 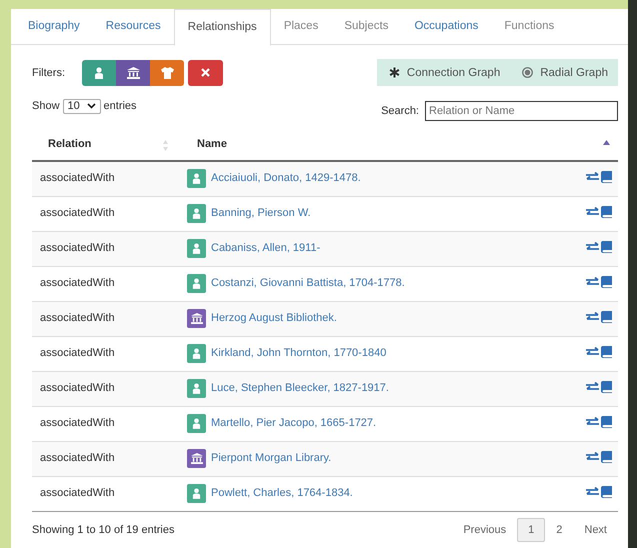 What do you see at coordinates (48, 72) in the screenshot?
I see `filters-label: Filters:` at bounding box center [48, 72].